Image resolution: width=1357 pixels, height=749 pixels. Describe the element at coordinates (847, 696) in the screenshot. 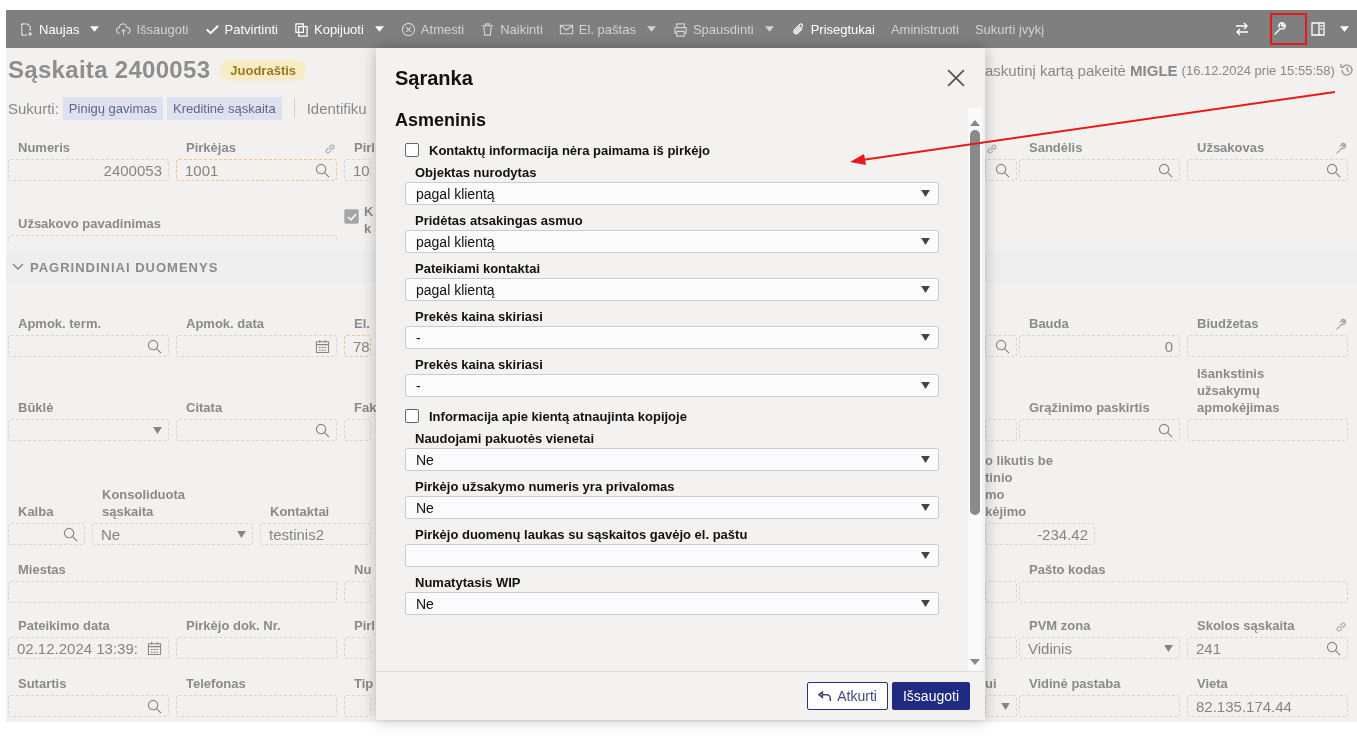

I see `reset-button: Atkurti` at that location.